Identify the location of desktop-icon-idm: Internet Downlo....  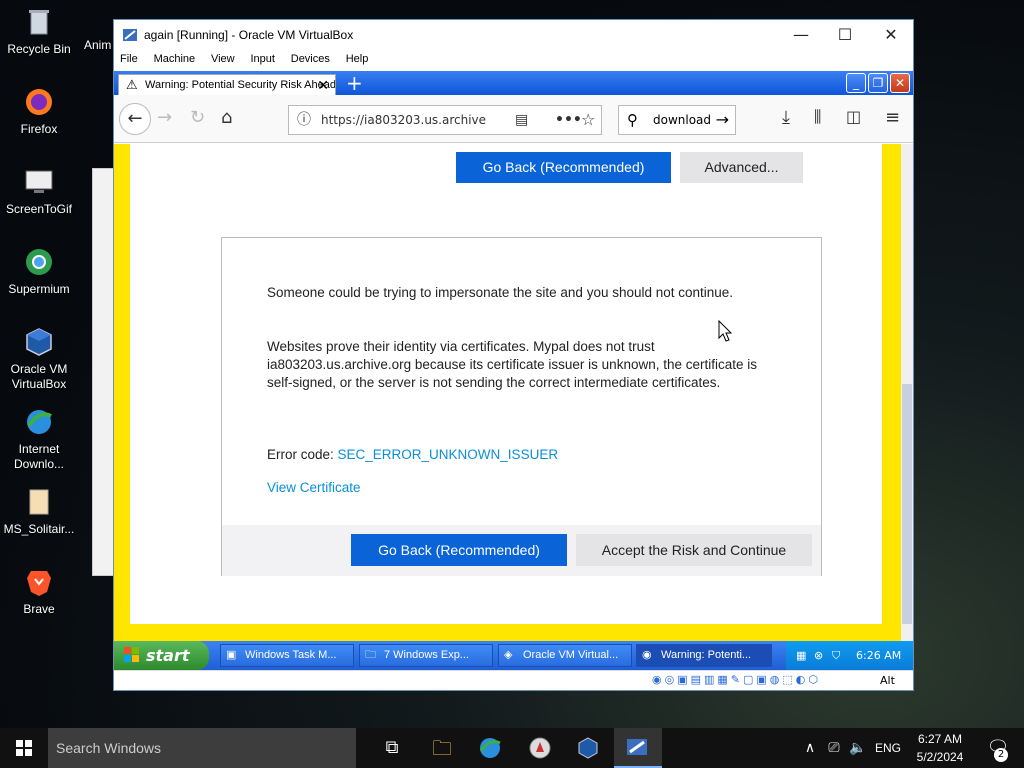
(39, 439).